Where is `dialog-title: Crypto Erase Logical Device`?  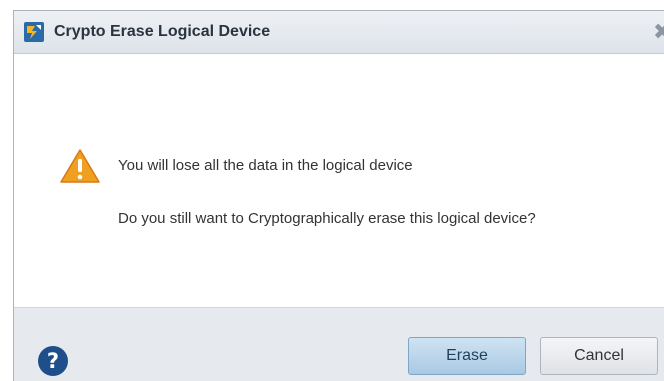
dialog-title: Crypto Erase Logical Device is located at coordinates (162, 31).